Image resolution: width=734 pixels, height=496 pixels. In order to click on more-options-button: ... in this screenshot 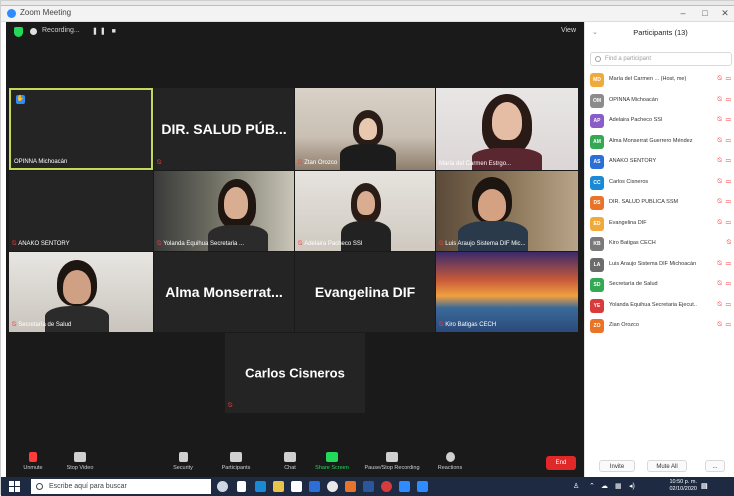, I will do `click(715, 466)`.